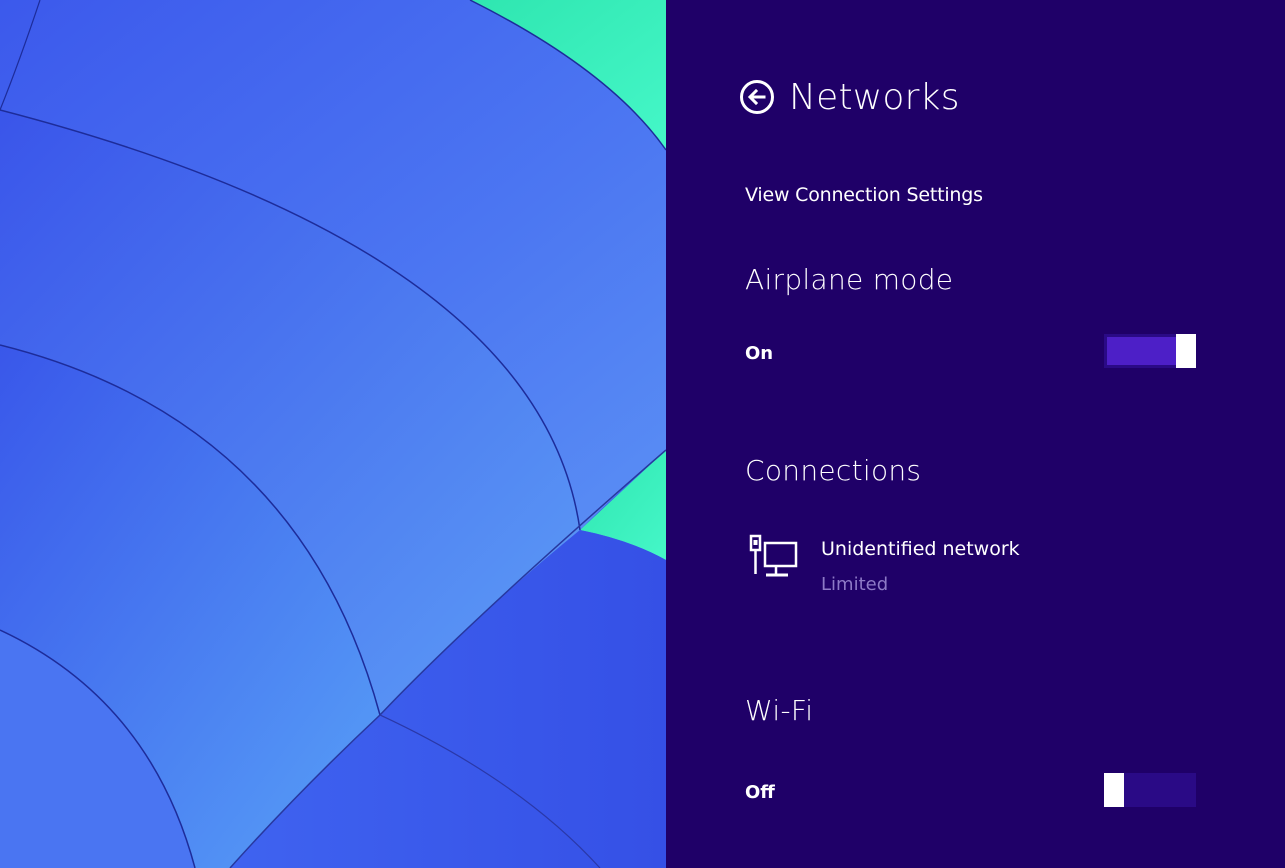 This screenshot has height=868, width=1285. What do you see at coordinates (874, 97) in the screenshot?
I see `panel-title: Networks` at bounding box center [874, 97].